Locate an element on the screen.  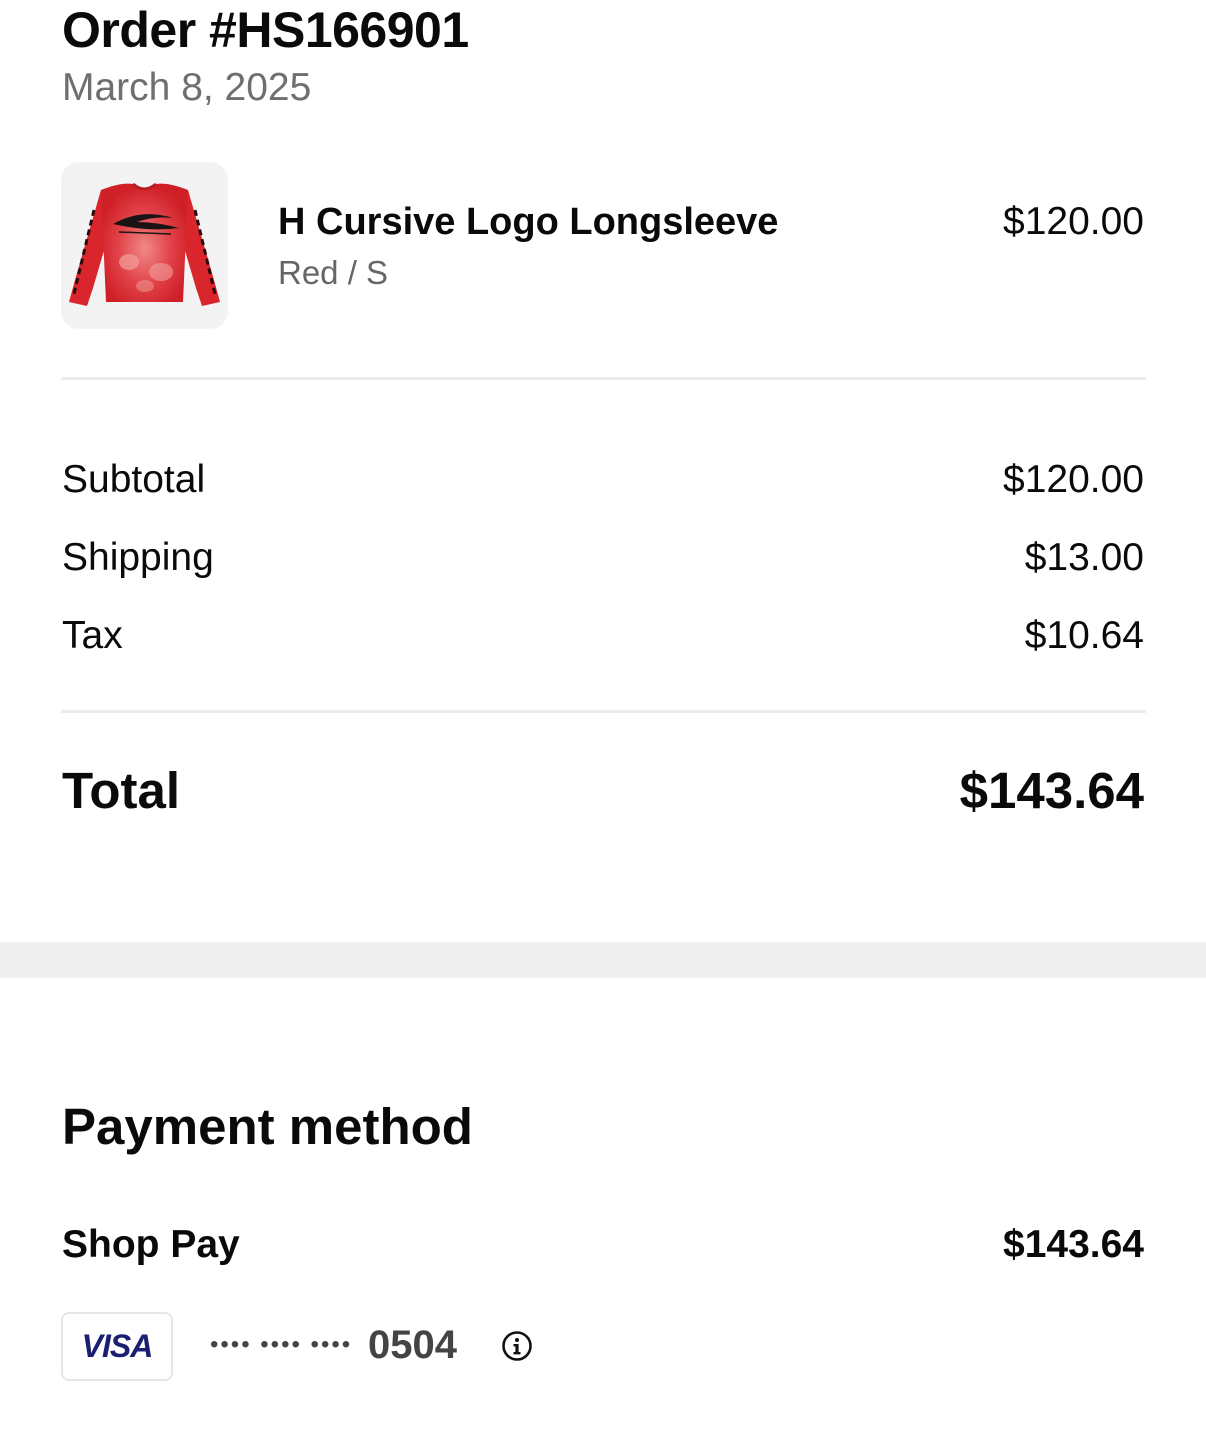
info-icon is located at coordinates (517, 1346).